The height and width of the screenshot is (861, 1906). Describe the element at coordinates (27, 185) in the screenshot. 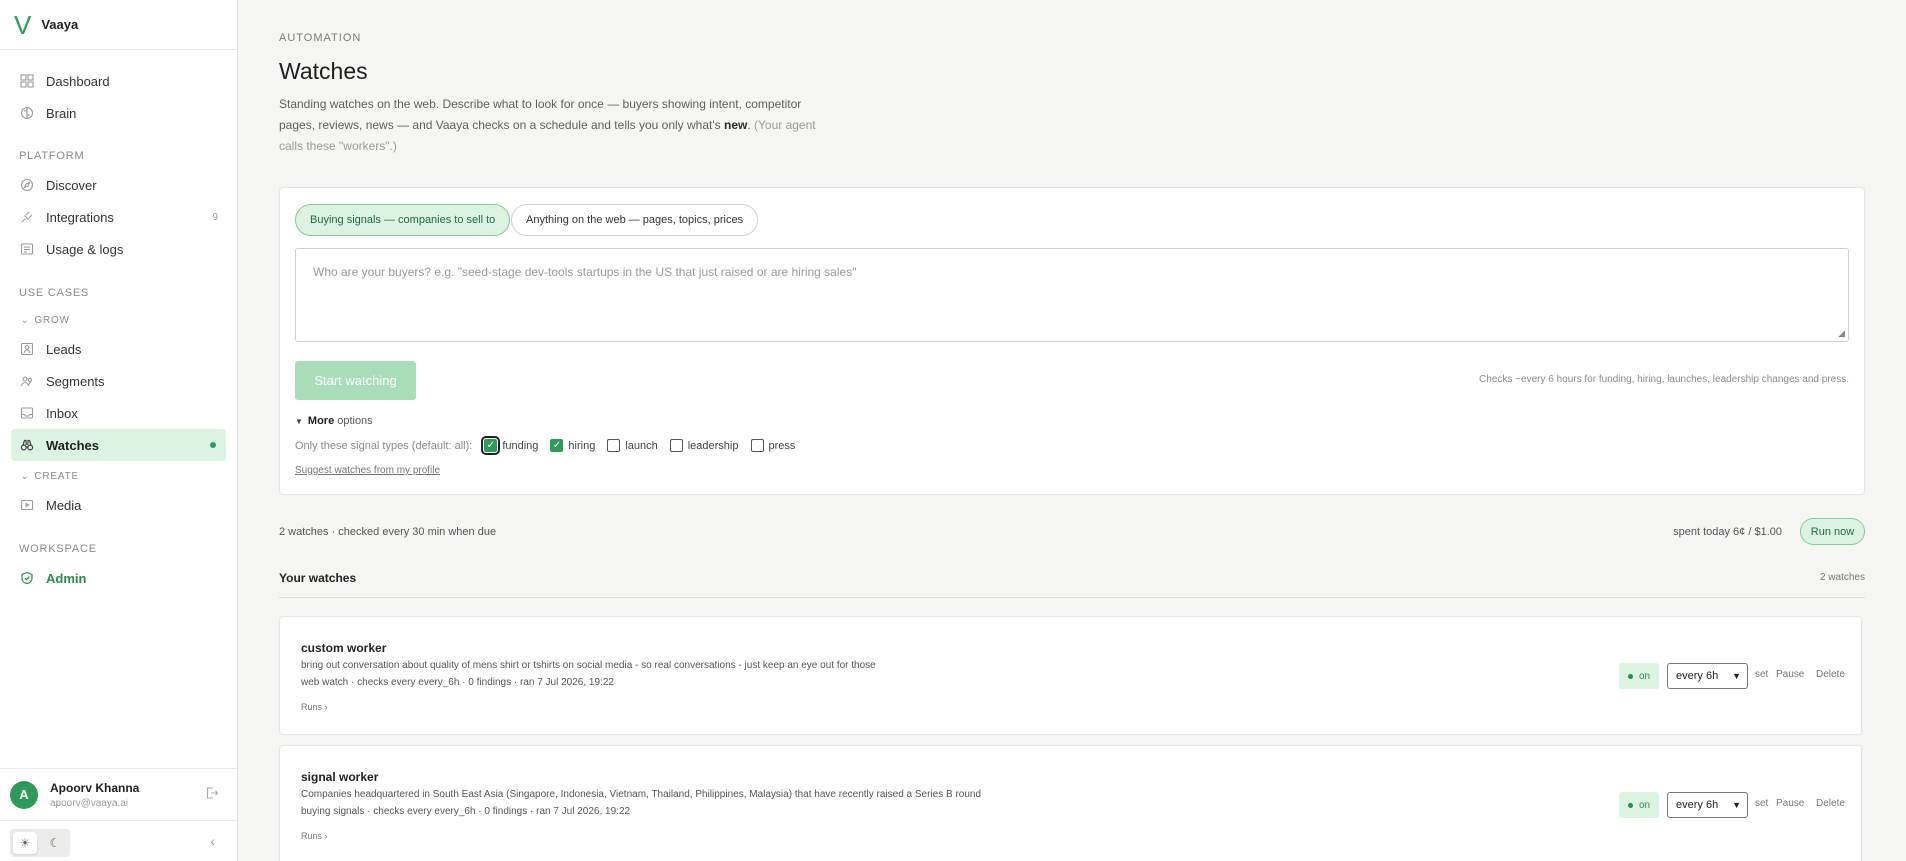

I see `compass-icon` at that location.